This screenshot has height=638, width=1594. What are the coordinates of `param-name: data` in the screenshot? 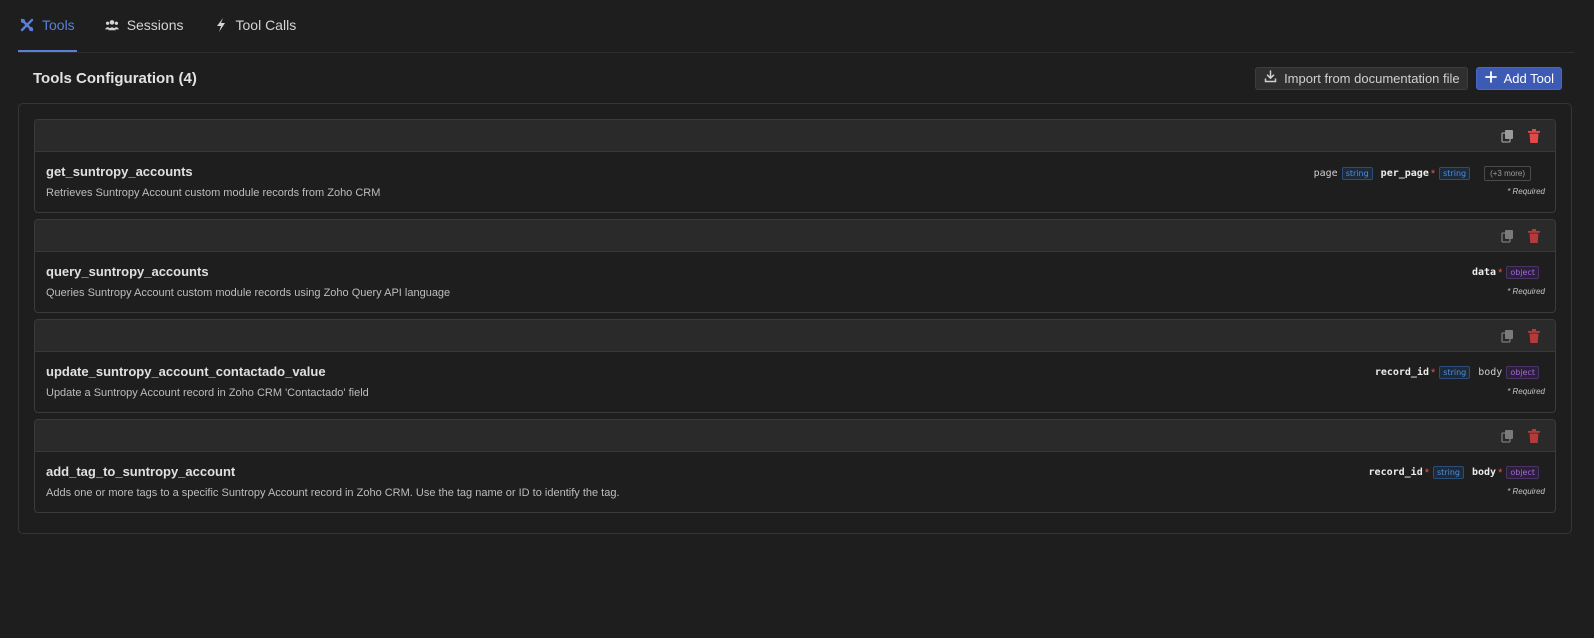 It's located at (1484, 272).